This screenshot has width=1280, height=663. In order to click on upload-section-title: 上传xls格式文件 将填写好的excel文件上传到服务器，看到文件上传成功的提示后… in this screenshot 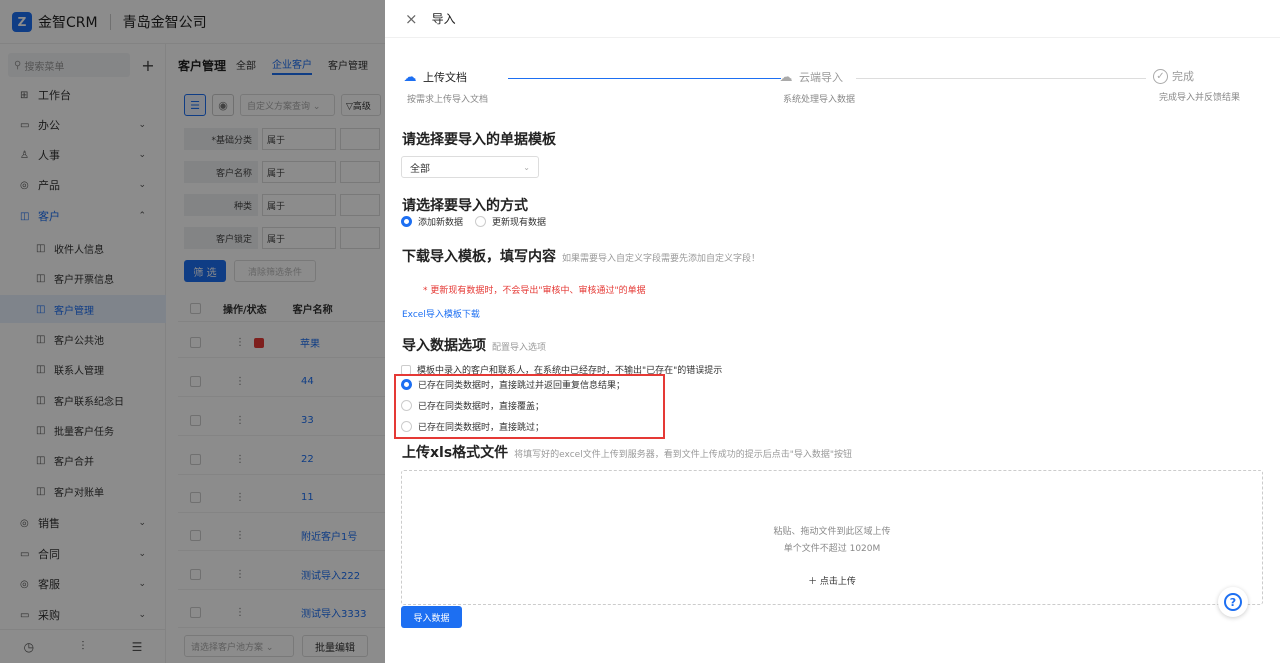, I will do `click(627, 452)`.